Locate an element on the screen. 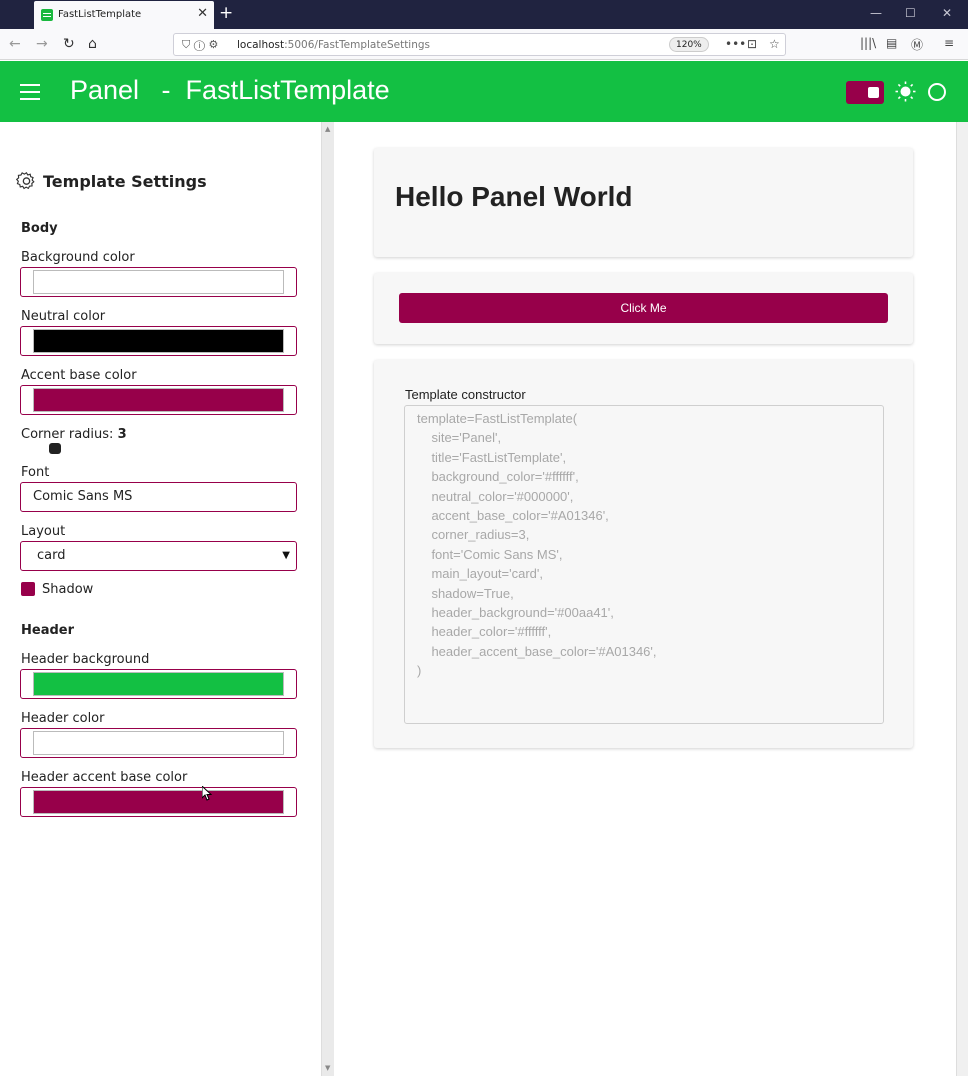  code-line: header_color='#ffffff', is located at coordinates (484, 632).